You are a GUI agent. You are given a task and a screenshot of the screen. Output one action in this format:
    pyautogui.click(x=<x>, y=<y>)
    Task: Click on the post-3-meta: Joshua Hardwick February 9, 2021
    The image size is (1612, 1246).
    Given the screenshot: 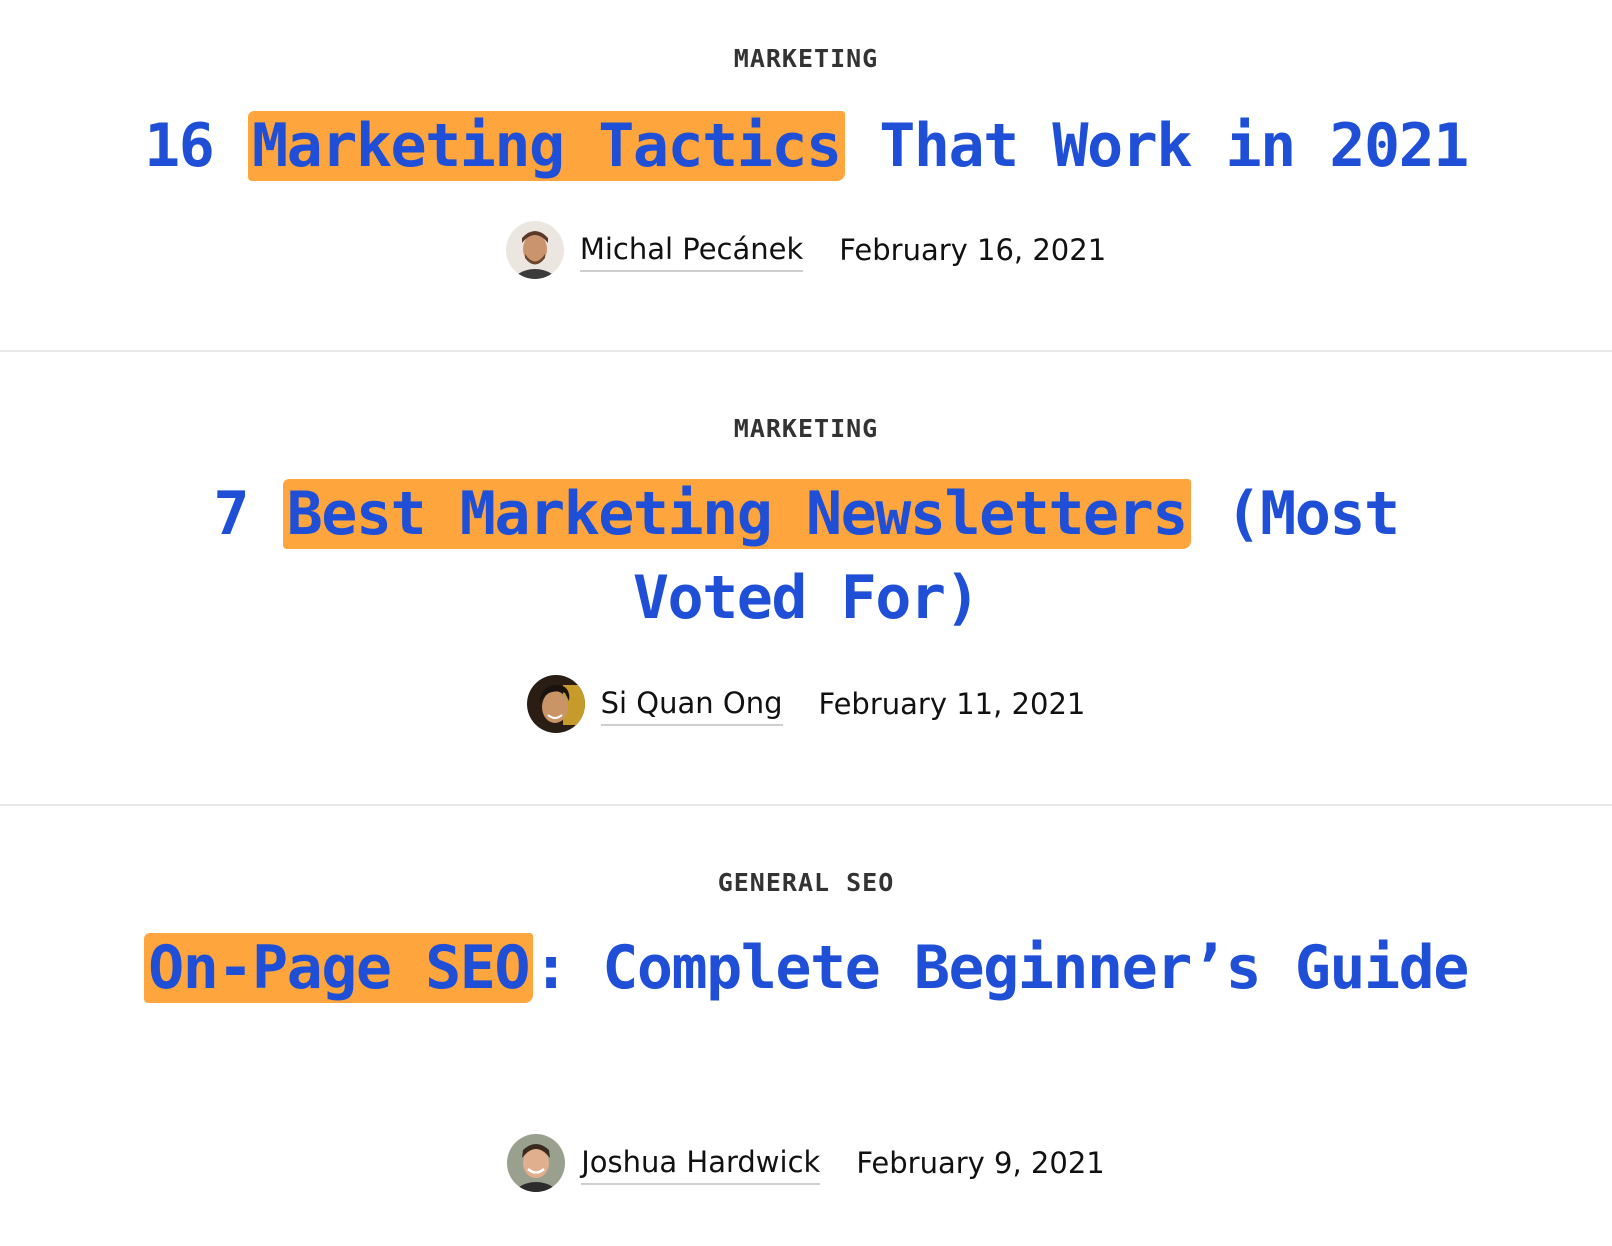 What is the action you would take?
    pyautogui.click(x=806, y=1163)
    